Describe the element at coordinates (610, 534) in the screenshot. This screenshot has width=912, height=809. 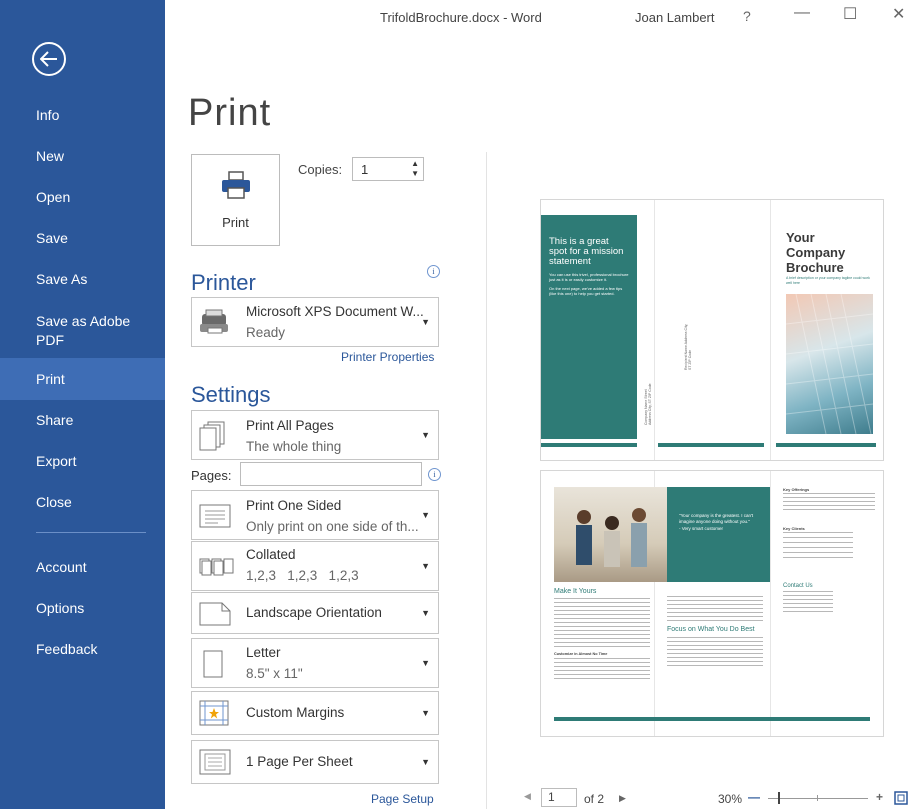
I see `team-photo` at that location.